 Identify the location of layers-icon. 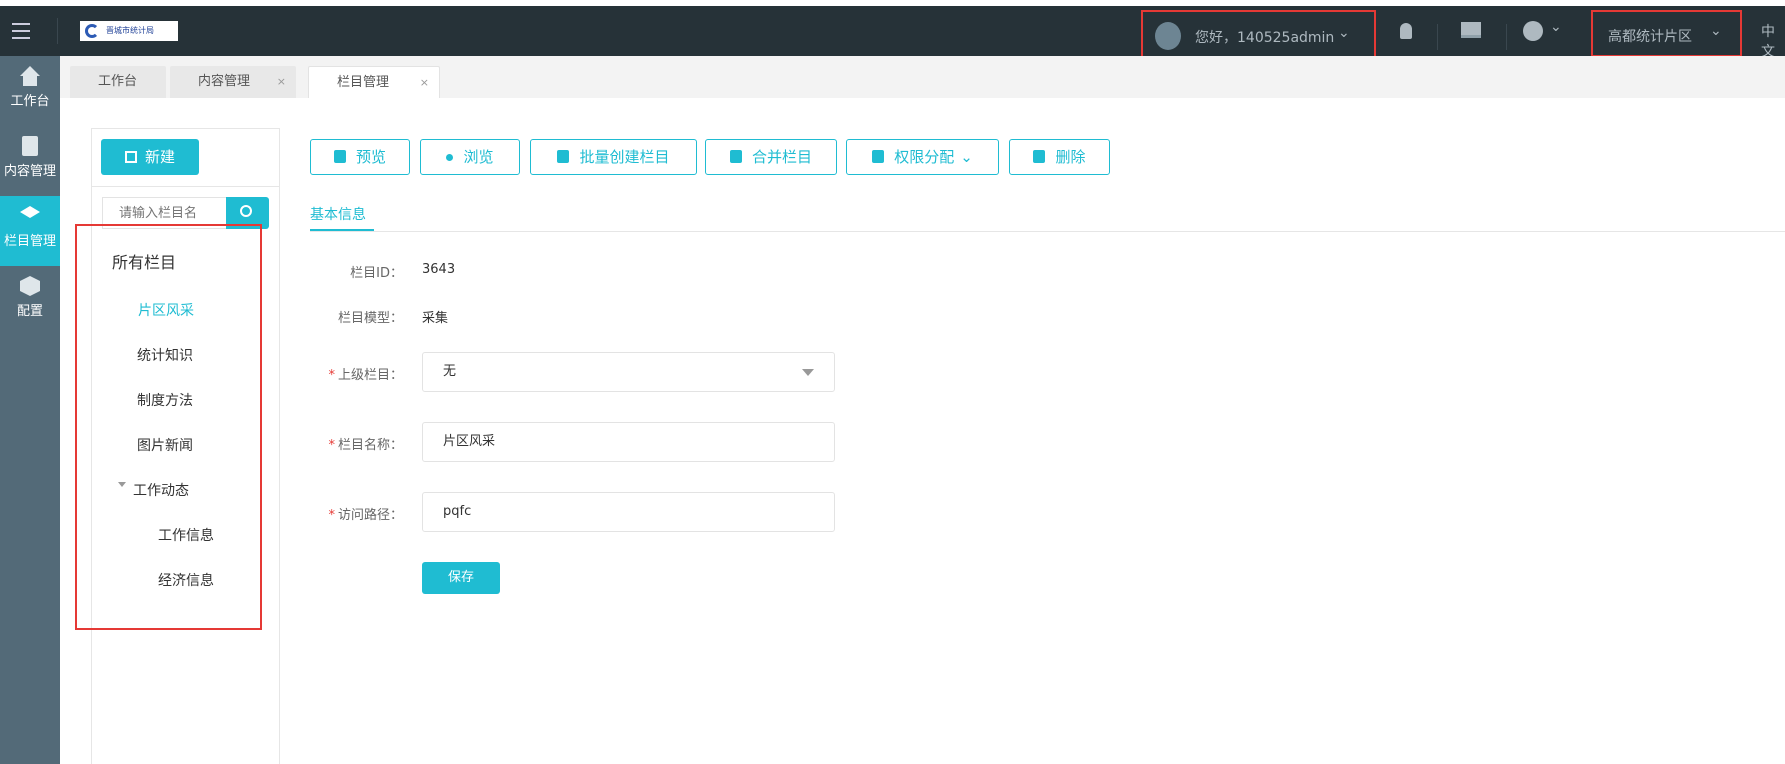
(30, 212).